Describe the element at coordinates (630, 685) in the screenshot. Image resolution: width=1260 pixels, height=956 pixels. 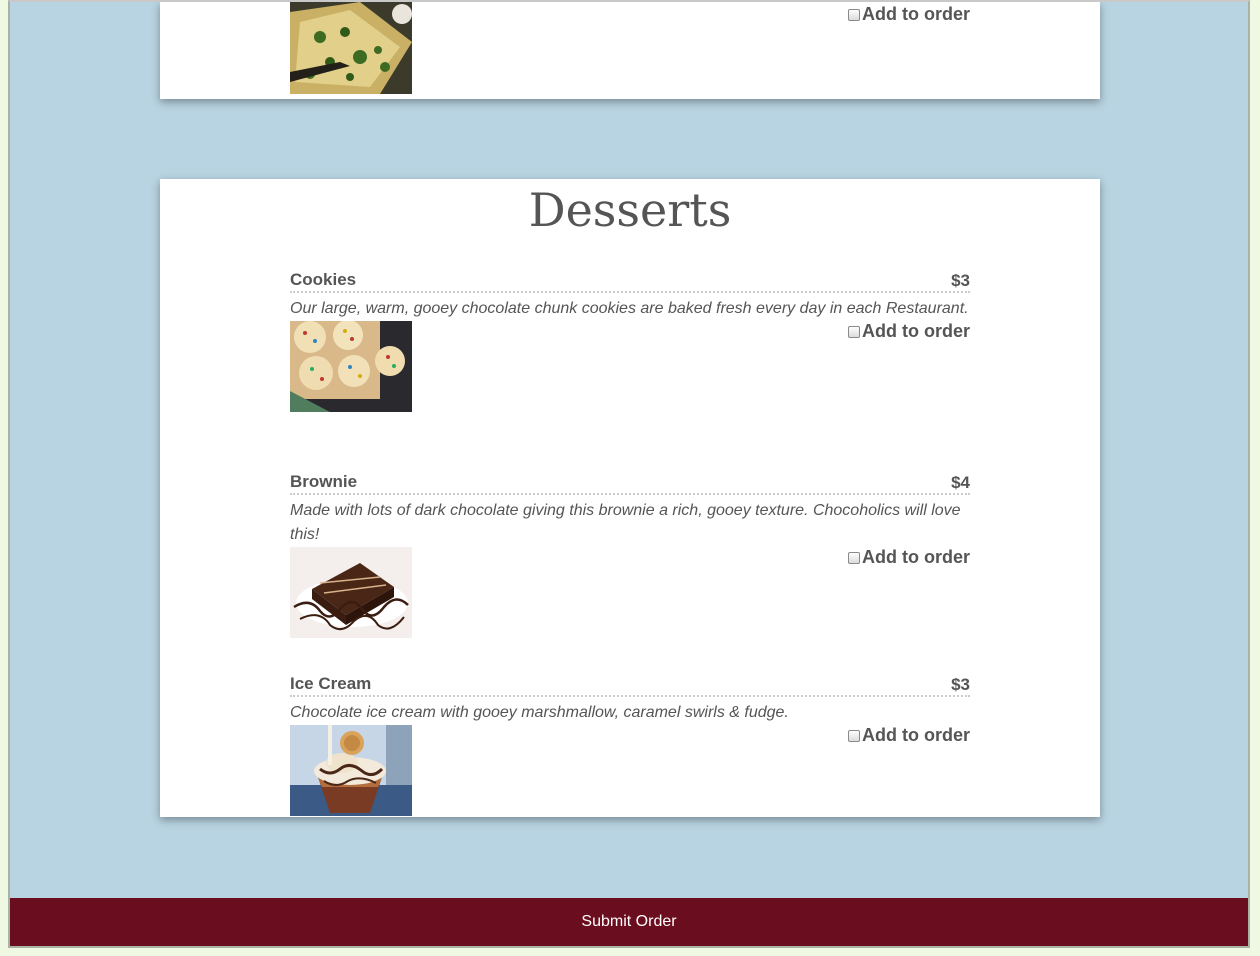
I see `item-header: Ice Cream $3` at that location.